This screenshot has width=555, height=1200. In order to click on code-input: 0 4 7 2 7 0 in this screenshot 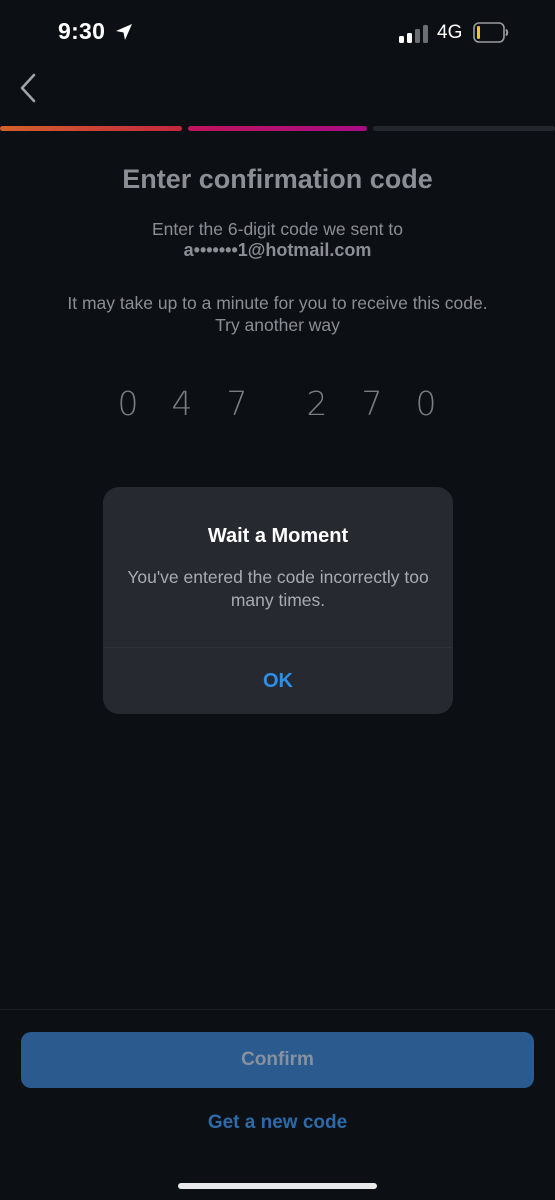, I will do `click(277, 406)`.